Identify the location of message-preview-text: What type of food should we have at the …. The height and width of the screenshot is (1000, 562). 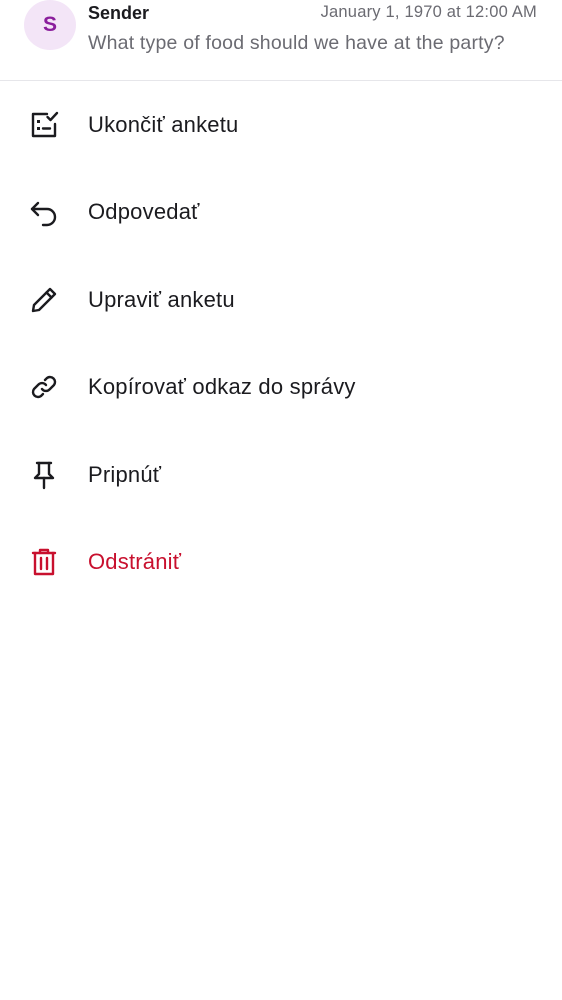
(296, 43).